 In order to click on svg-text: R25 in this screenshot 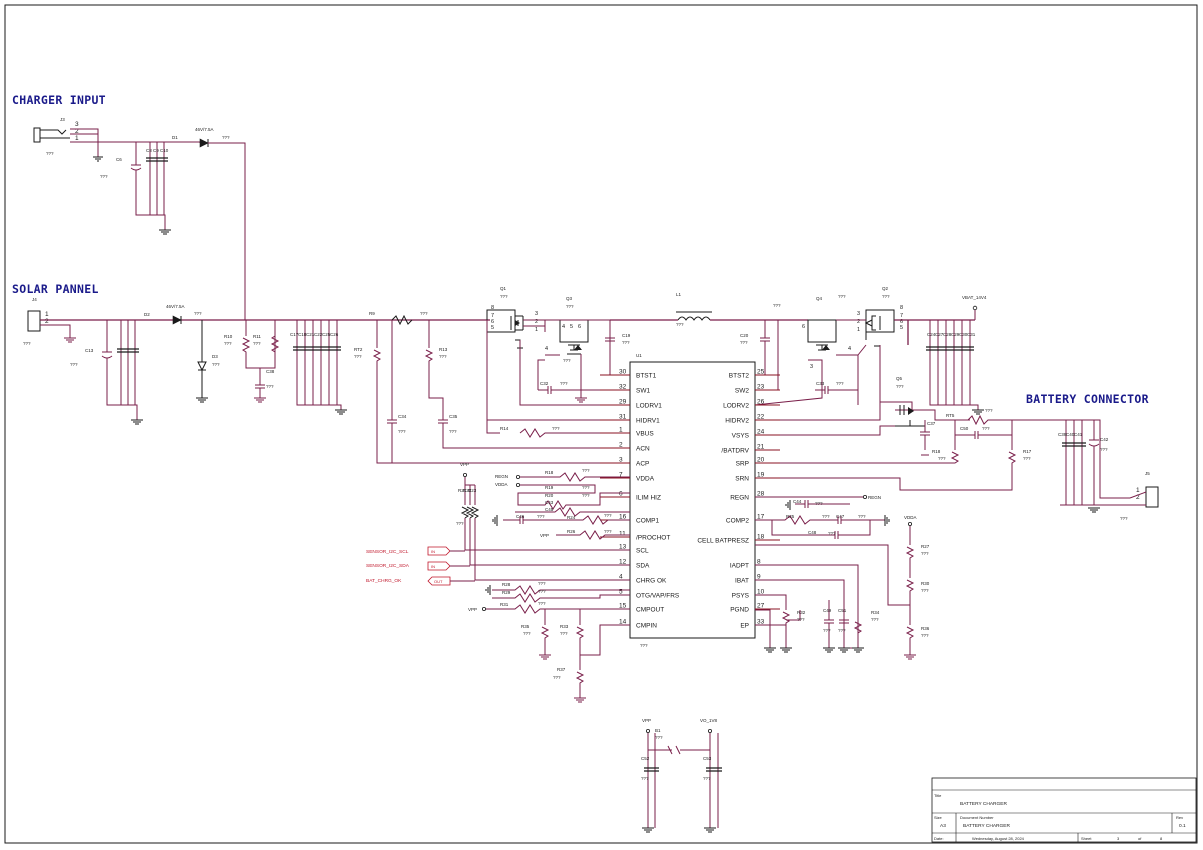, I will do `click(790, 516)`.